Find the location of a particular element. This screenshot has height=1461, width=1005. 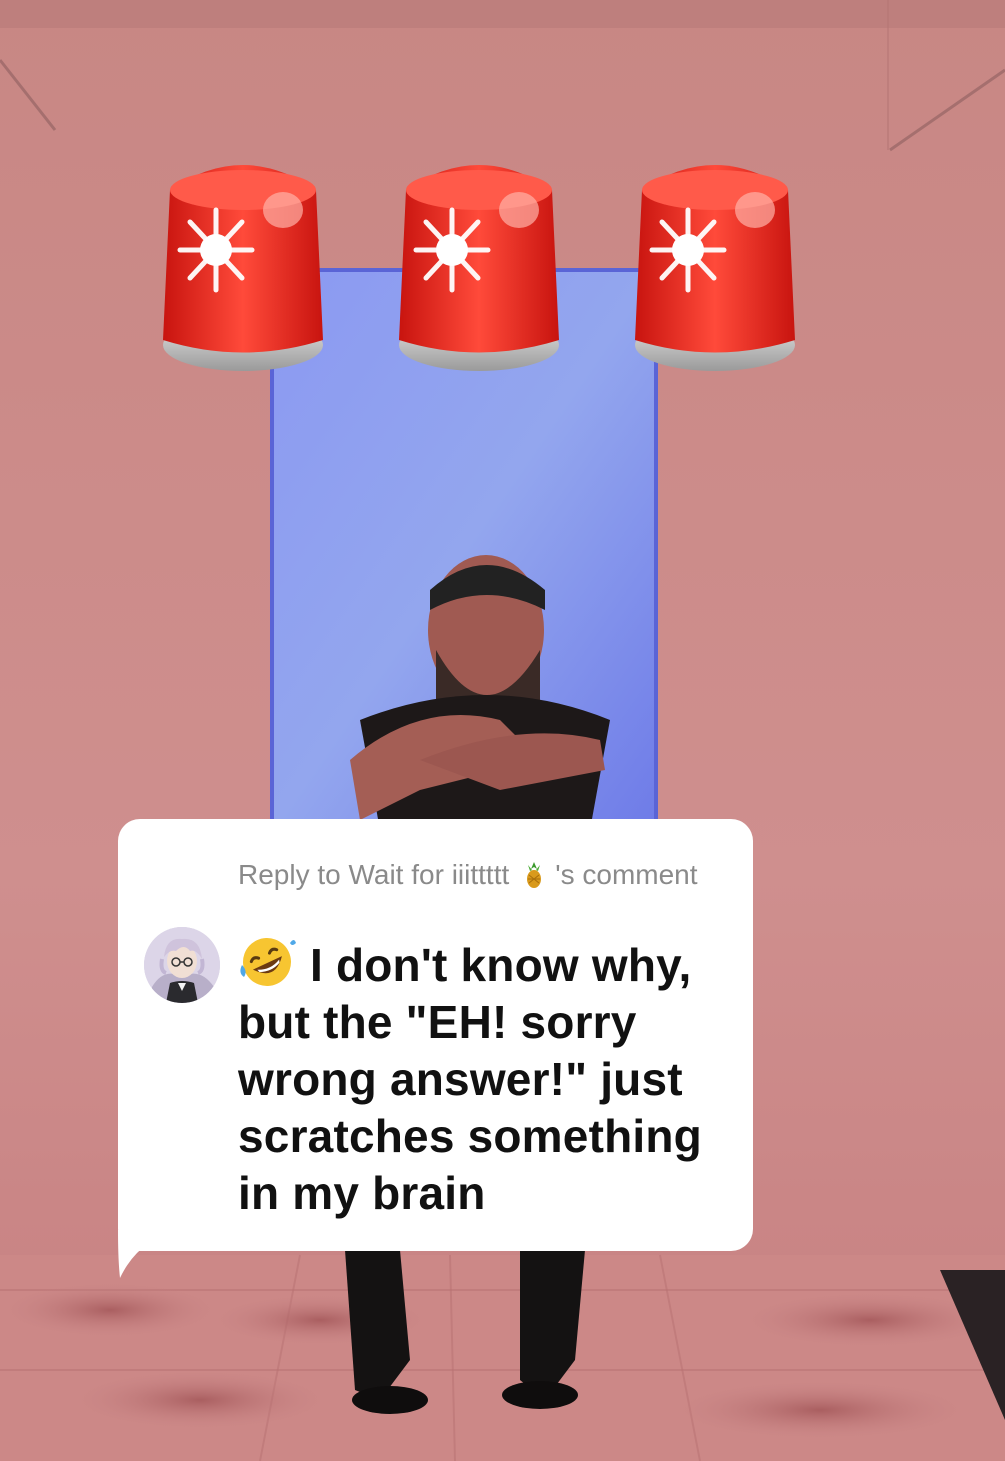

reply-suffix: 's comment is located at coordinates (626, 874).